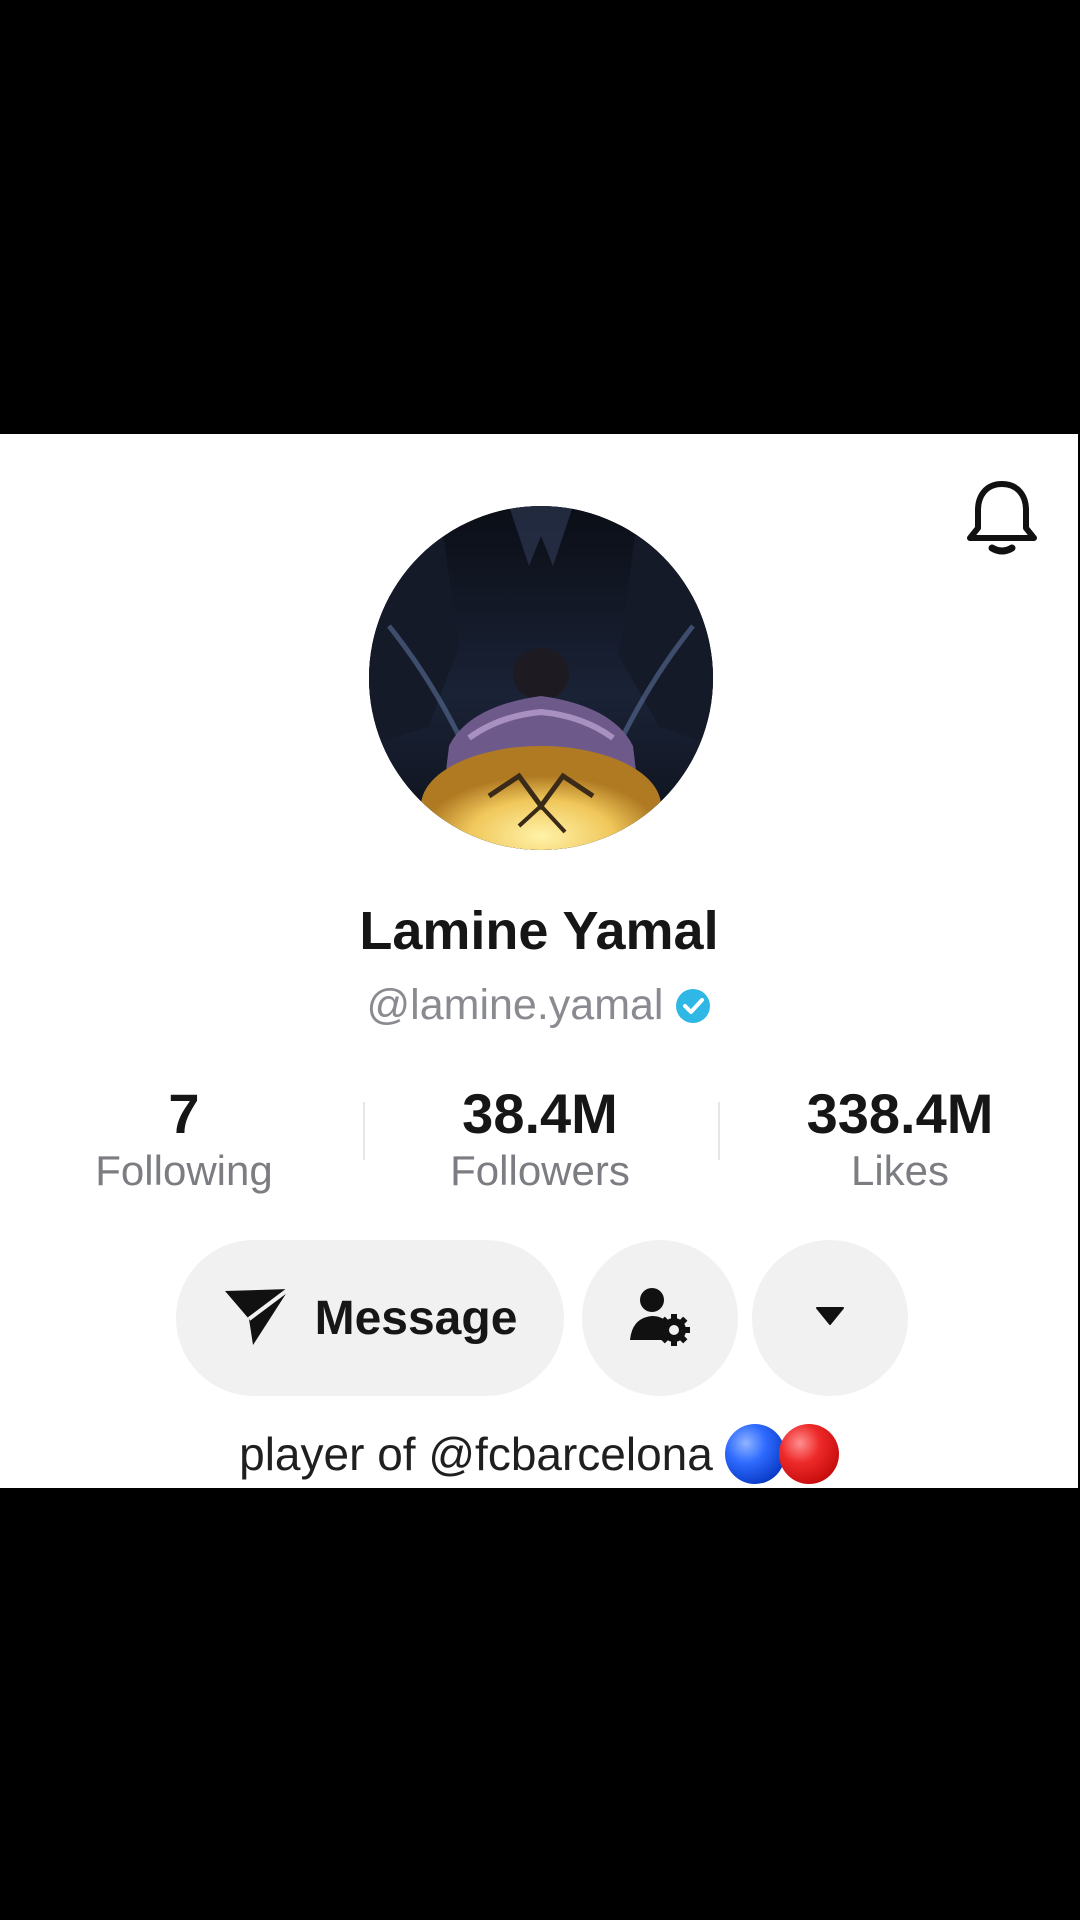 Image resolution: width=1080 pixels, height=1920 pixels. What do you see at coordinates (693, 1006) in the screenshot?
I see `verified-badge-icon` at bounding box center [693, 1006].